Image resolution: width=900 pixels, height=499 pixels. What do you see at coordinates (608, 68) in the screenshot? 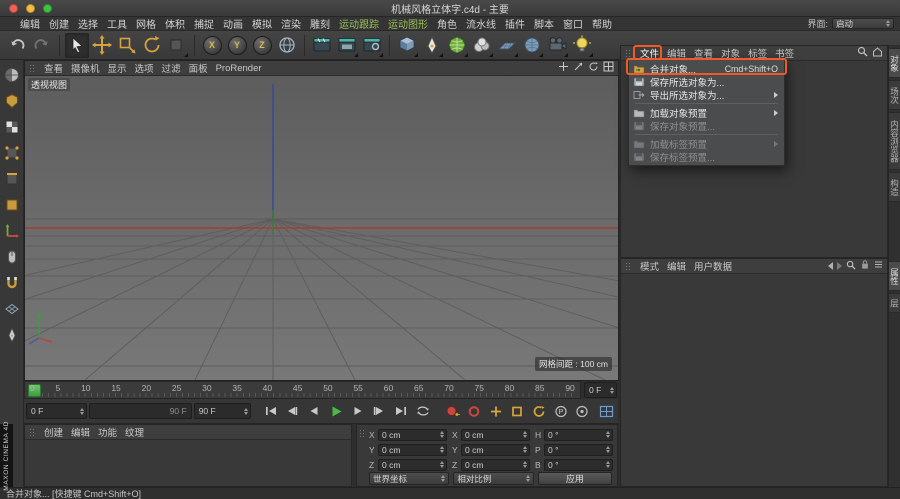
I see `toggle-layout-icon` at bounding box center [608, 68].